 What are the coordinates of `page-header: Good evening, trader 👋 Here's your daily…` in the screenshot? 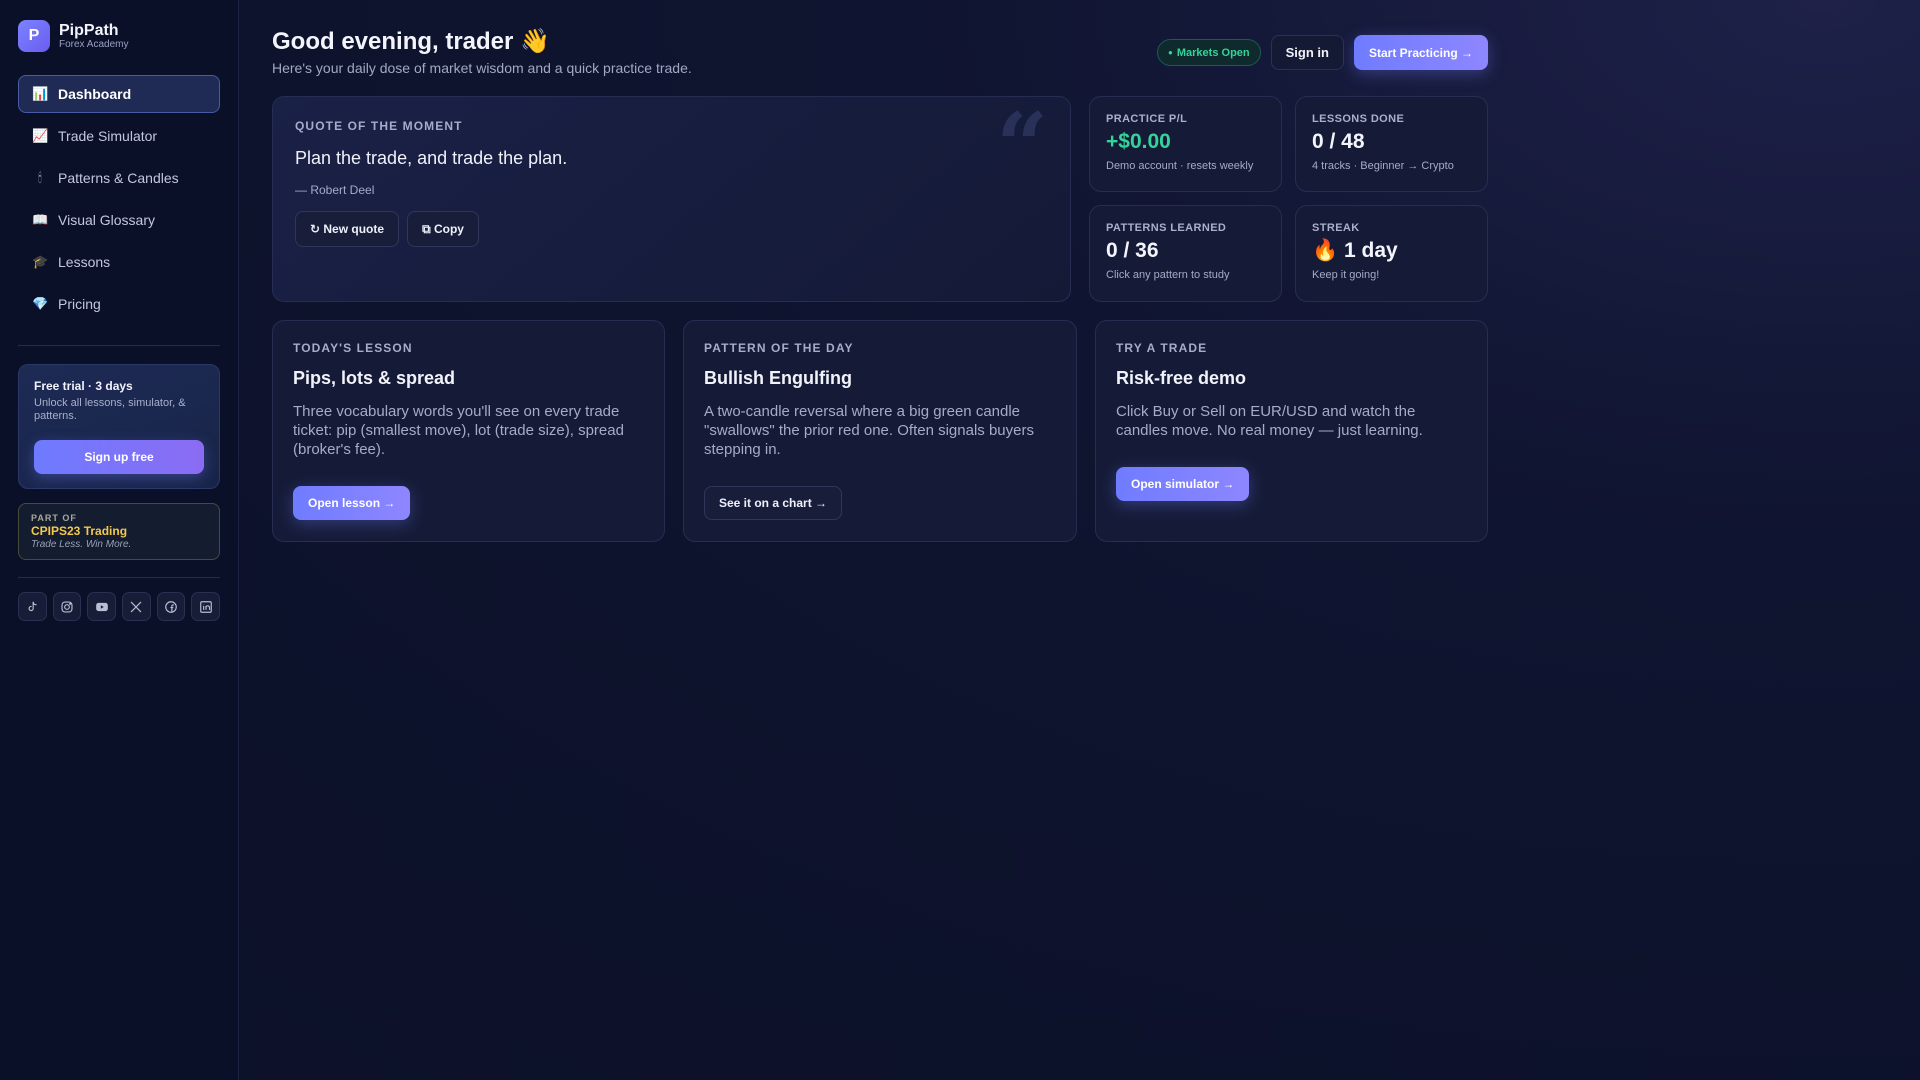 It's located at (880, 48).